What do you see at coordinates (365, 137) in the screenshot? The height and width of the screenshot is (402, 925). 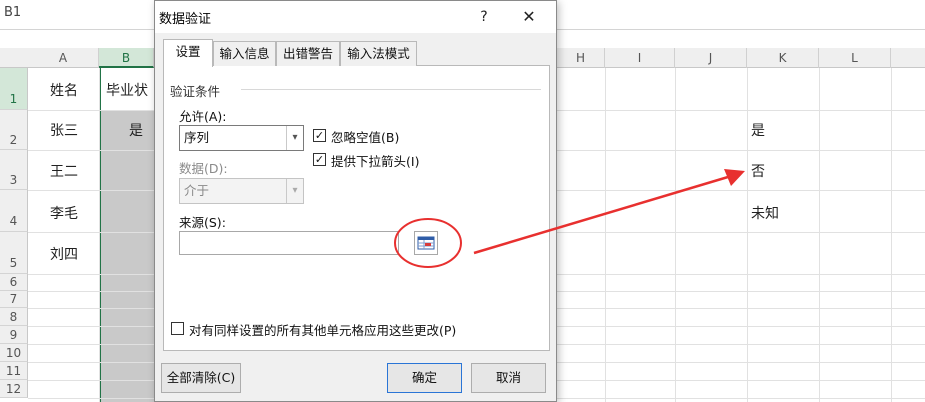 I see `ignore-blank-label: 忽略空值(B)` at bounding box center [365, 137].